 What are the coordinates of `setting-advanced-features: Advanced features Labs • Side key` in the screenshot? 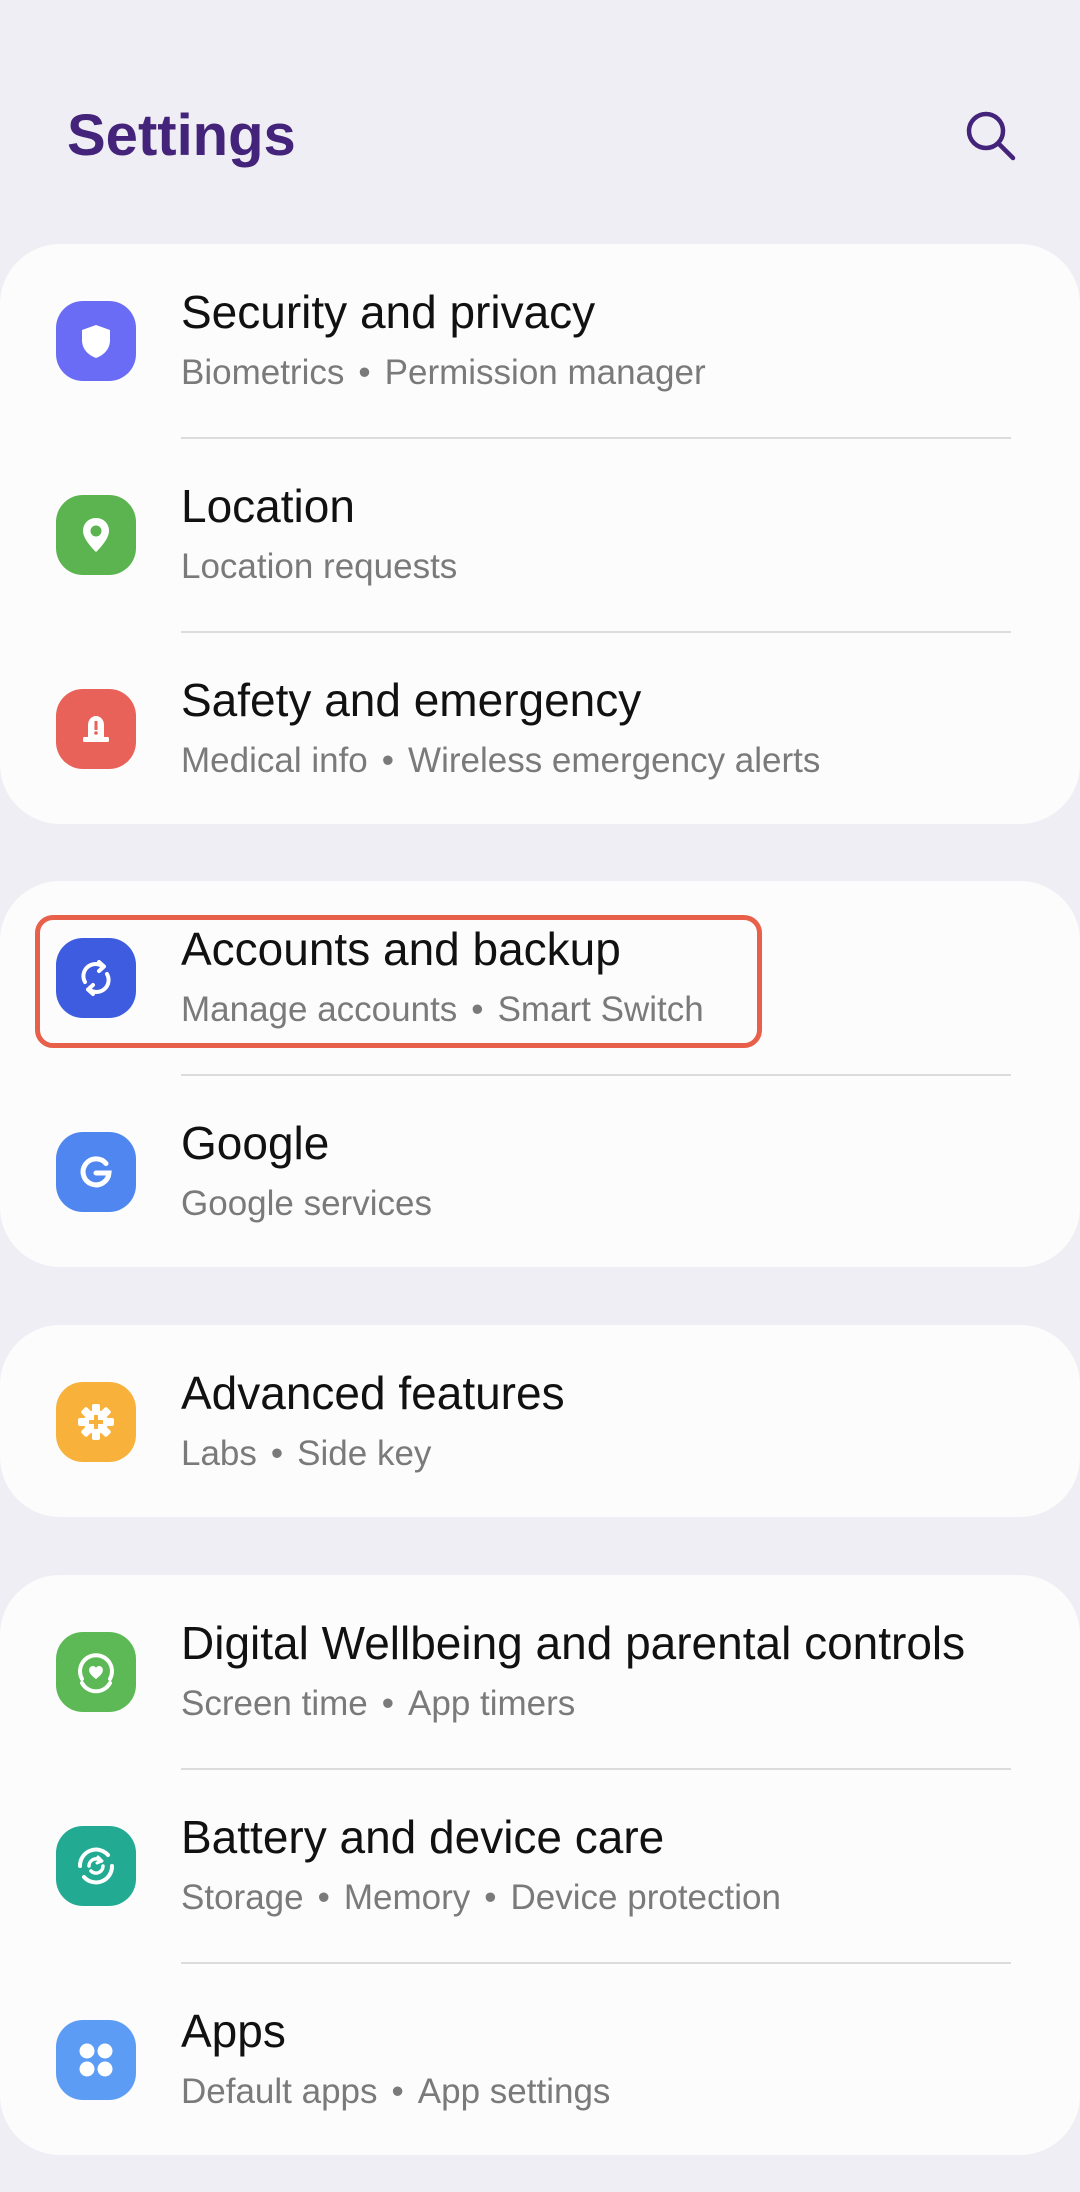 It's located at (540, 1422).